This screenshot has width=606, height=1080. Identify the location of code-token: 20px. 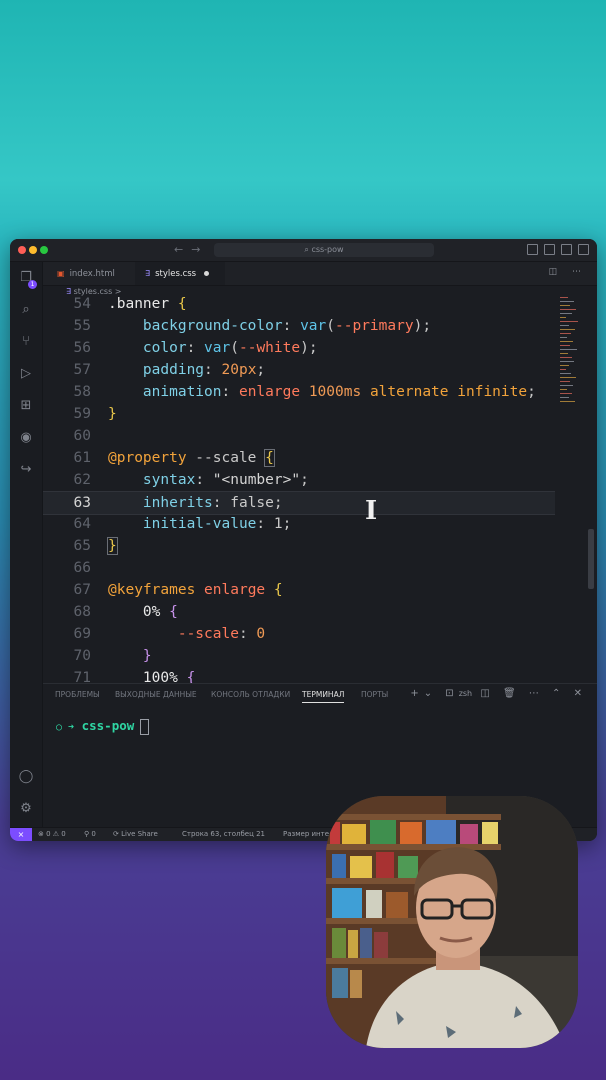
(239, 370).